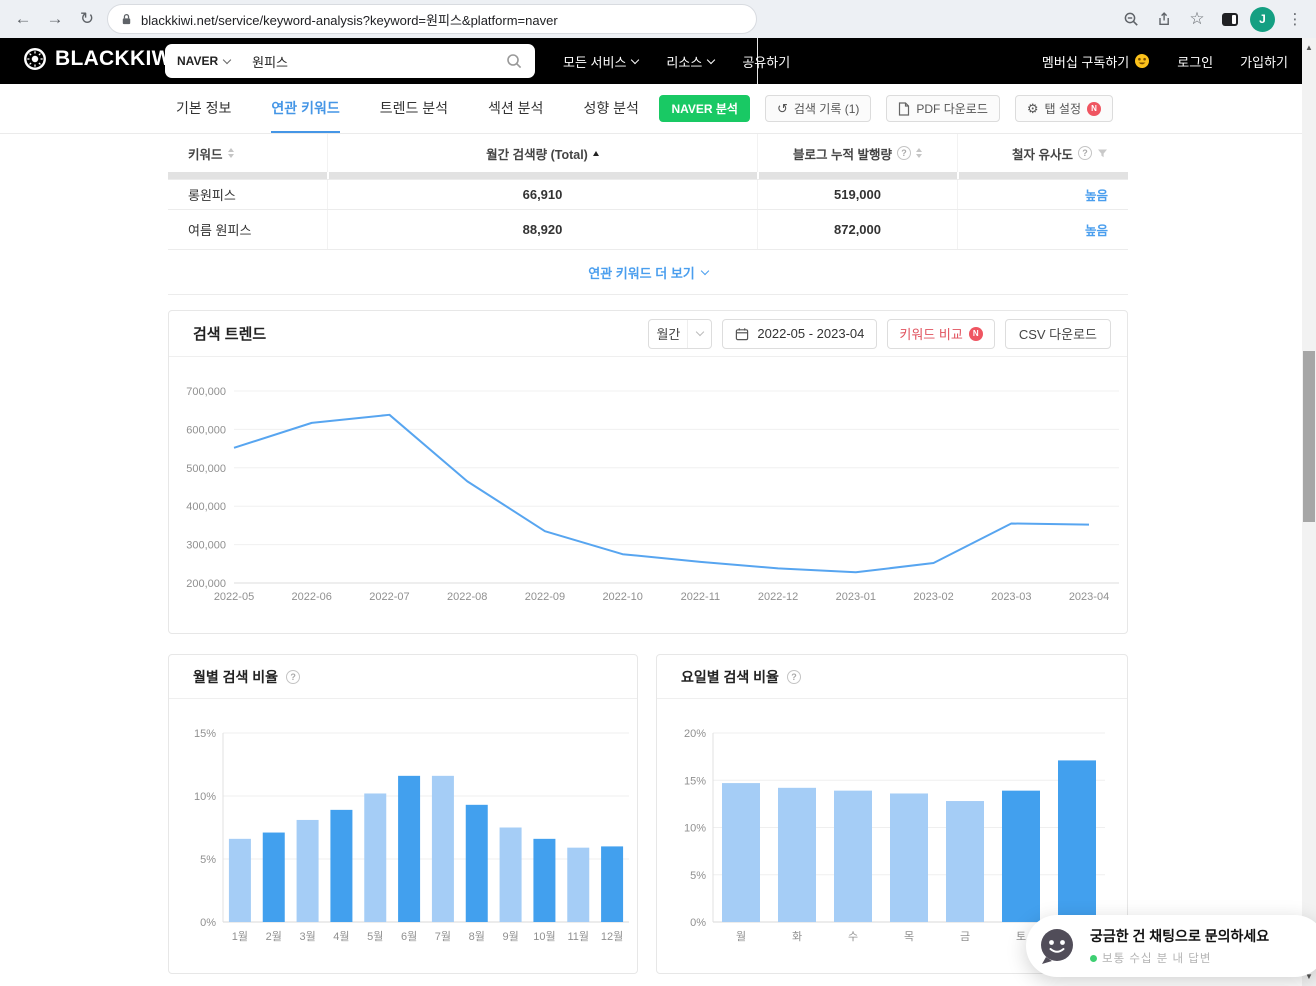 The width and height of the screenshot is (1316, 986). I want to click on svg-text: 0%, so click(698, 923).